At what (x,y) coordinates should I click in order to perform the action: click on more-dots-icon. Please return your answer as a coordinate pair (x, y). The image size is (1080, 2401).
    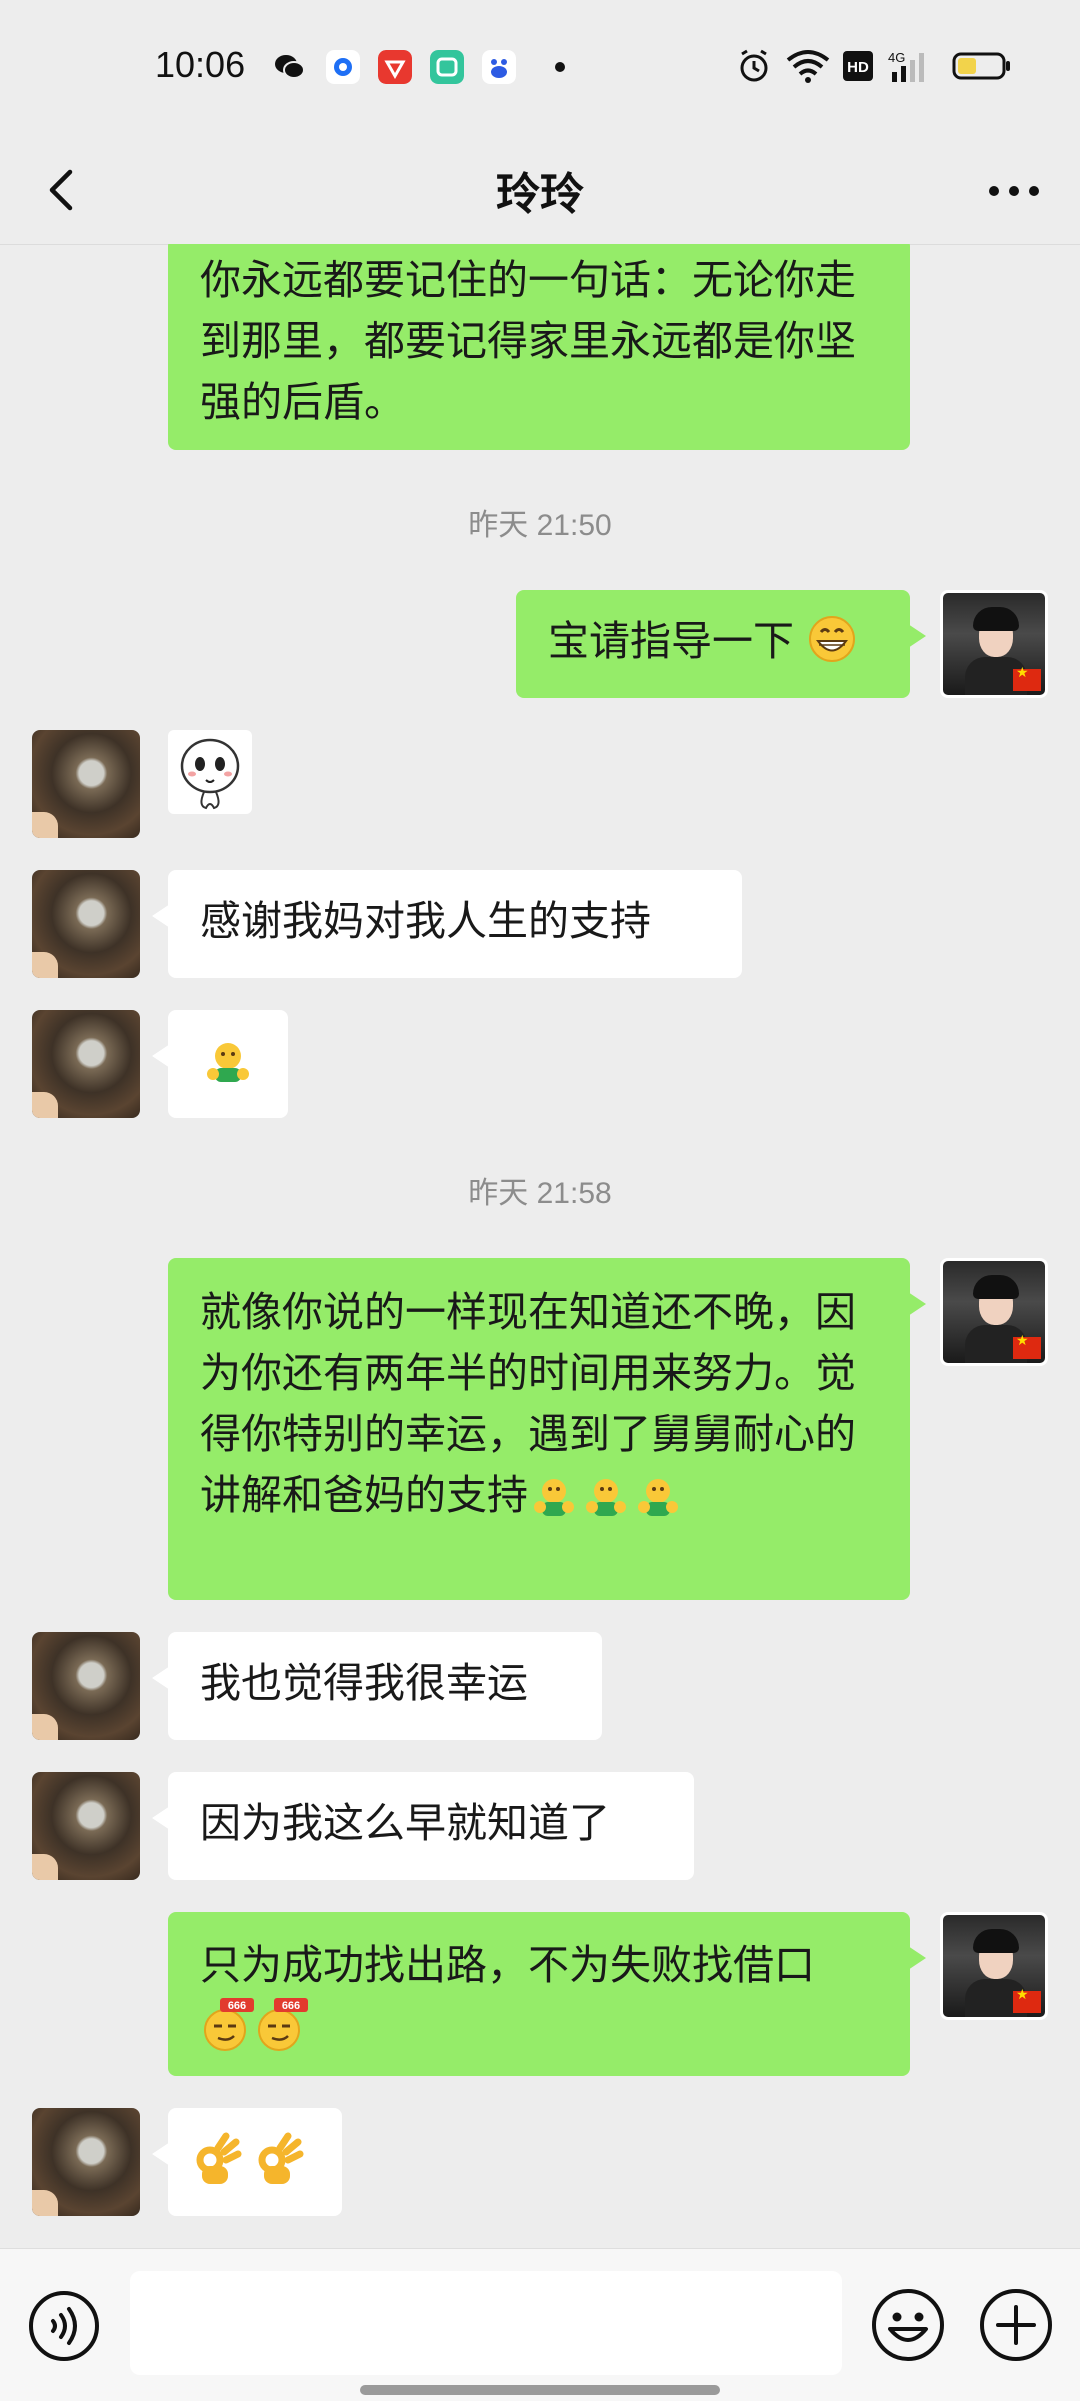
    Looking at the image, I should click on (1014, 191).